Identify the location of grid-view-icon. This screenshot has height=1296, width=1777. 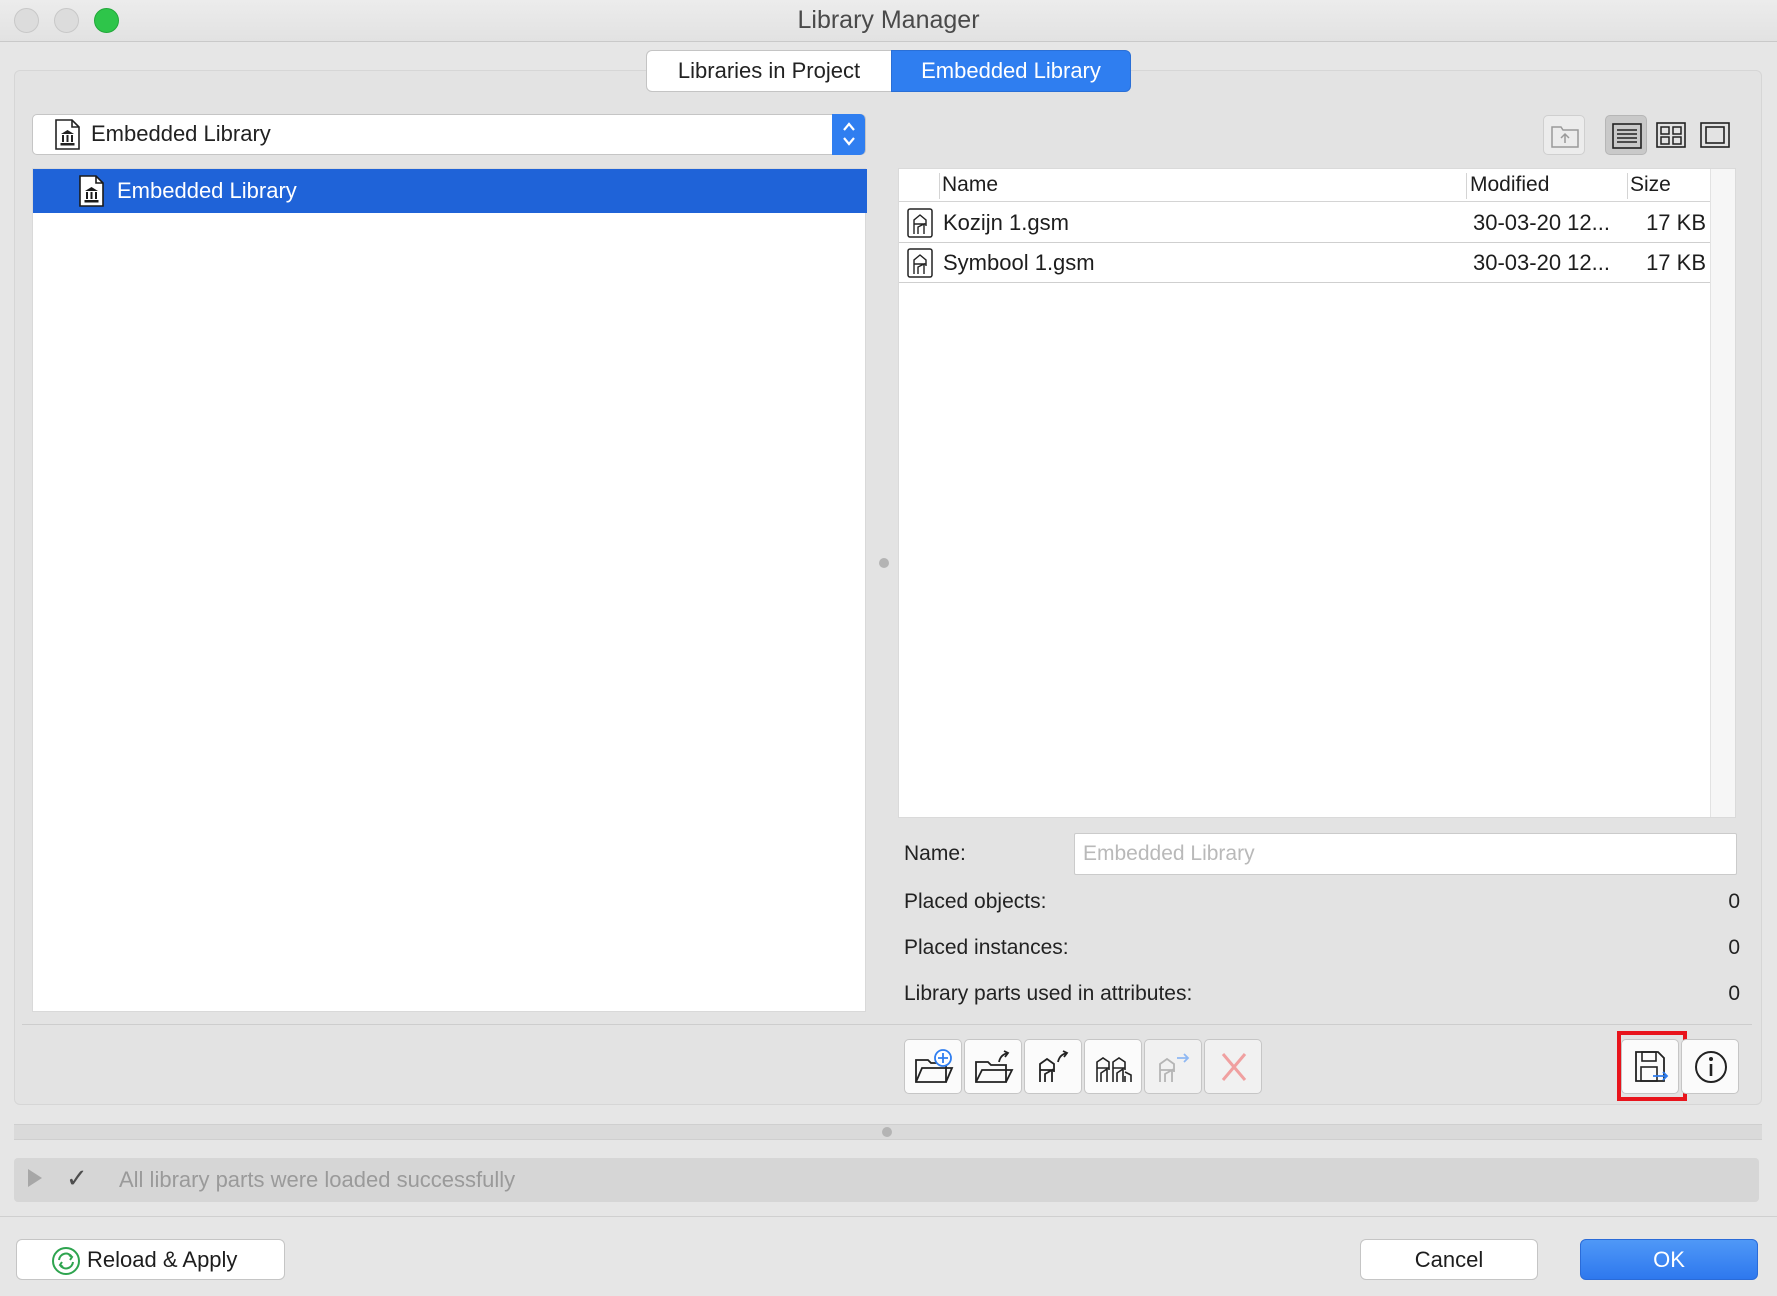
(1671, 135).